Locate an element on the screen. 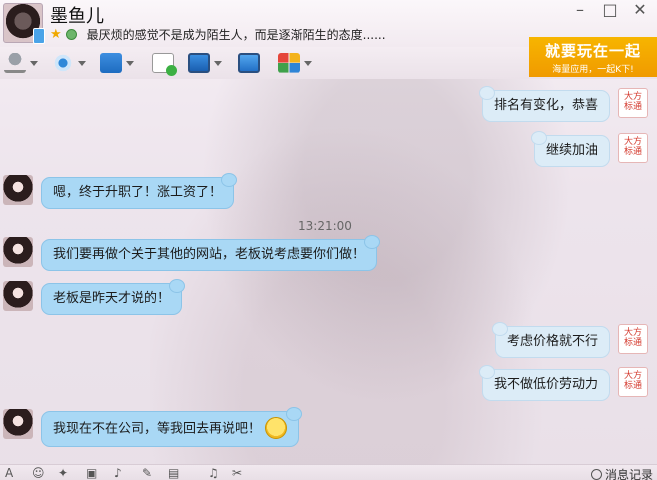  message-bubble: 继续加油 is located at coordinates (570, 149).